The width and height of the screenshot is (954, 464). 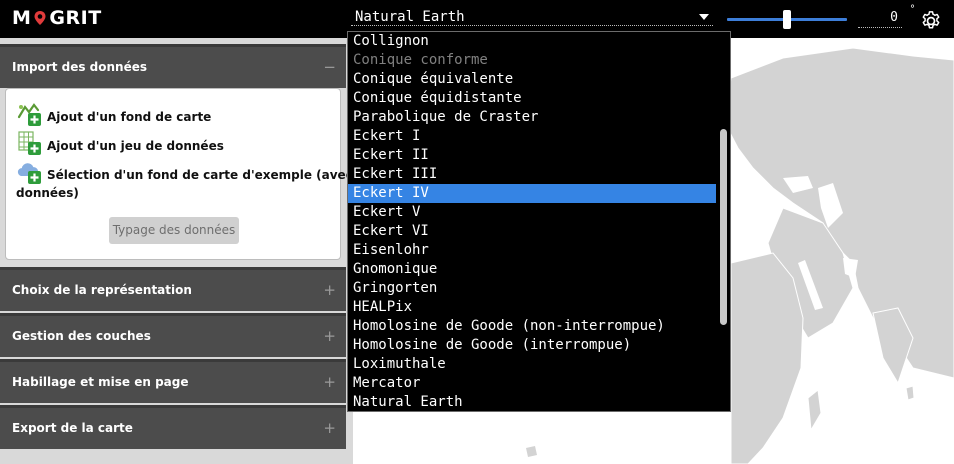 I want to click on data-typing-button: Typage des données, so click(x=174, y=230).